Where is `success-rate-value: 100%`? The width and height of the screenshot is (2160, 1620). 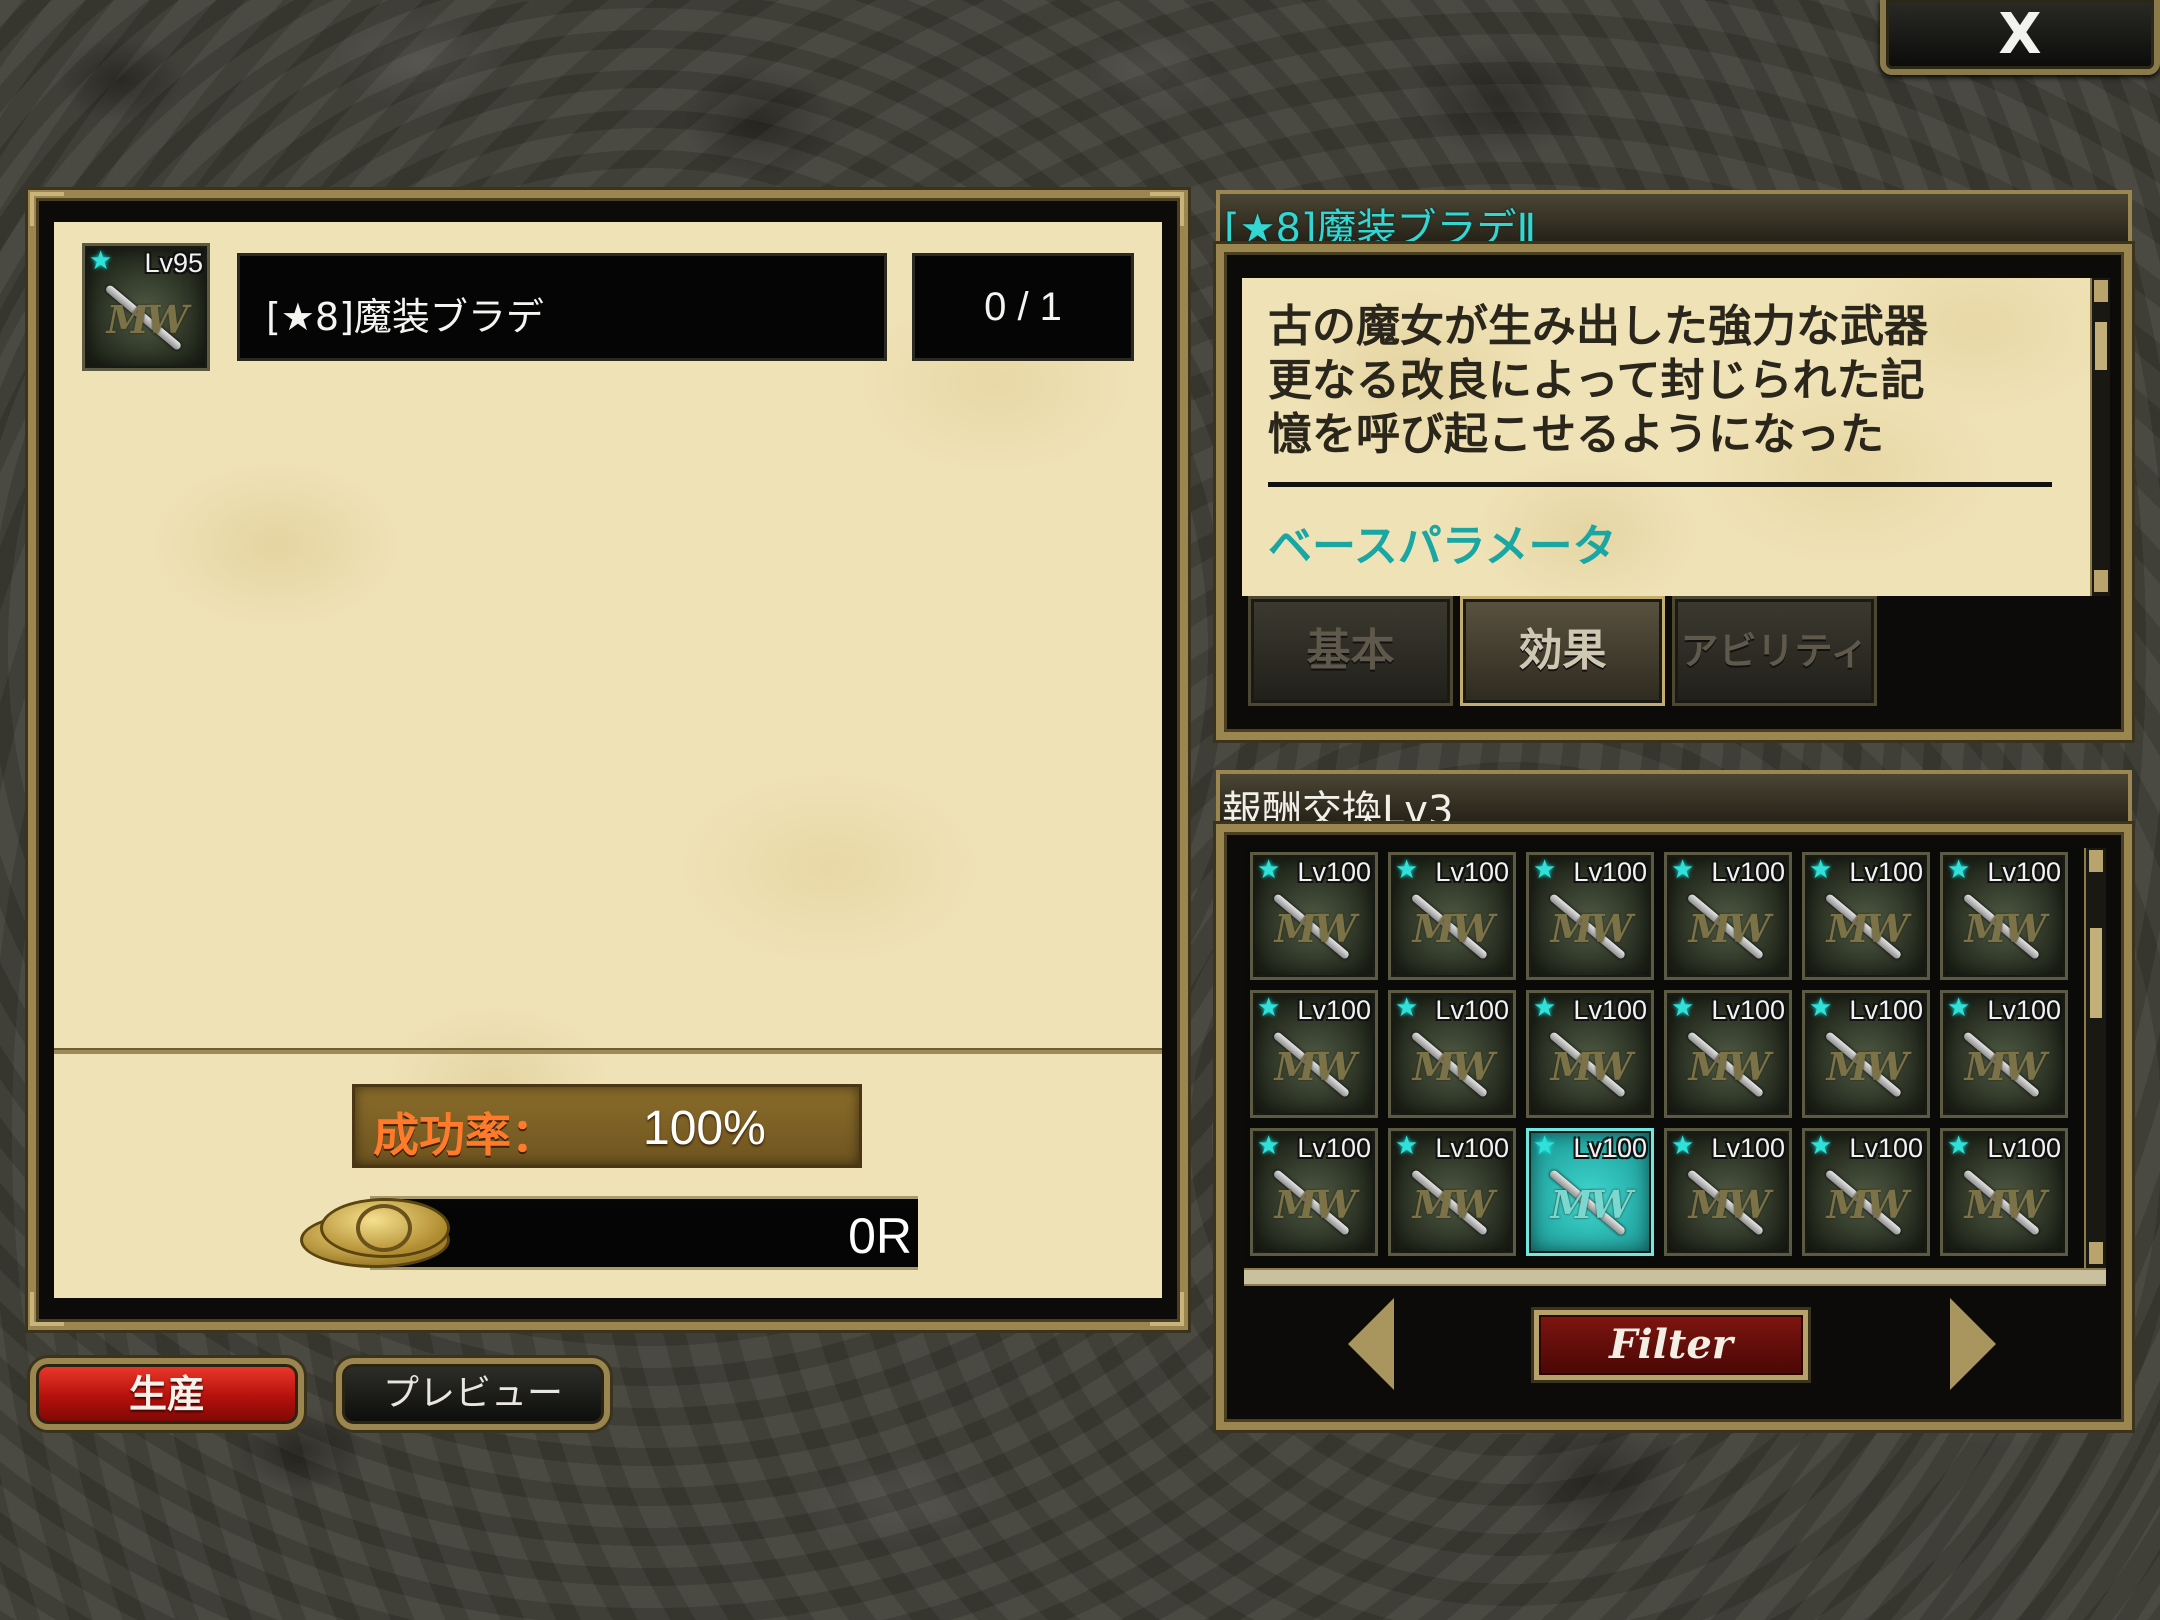 success-rate-value: 100% is located at coordinates (704, 1128).